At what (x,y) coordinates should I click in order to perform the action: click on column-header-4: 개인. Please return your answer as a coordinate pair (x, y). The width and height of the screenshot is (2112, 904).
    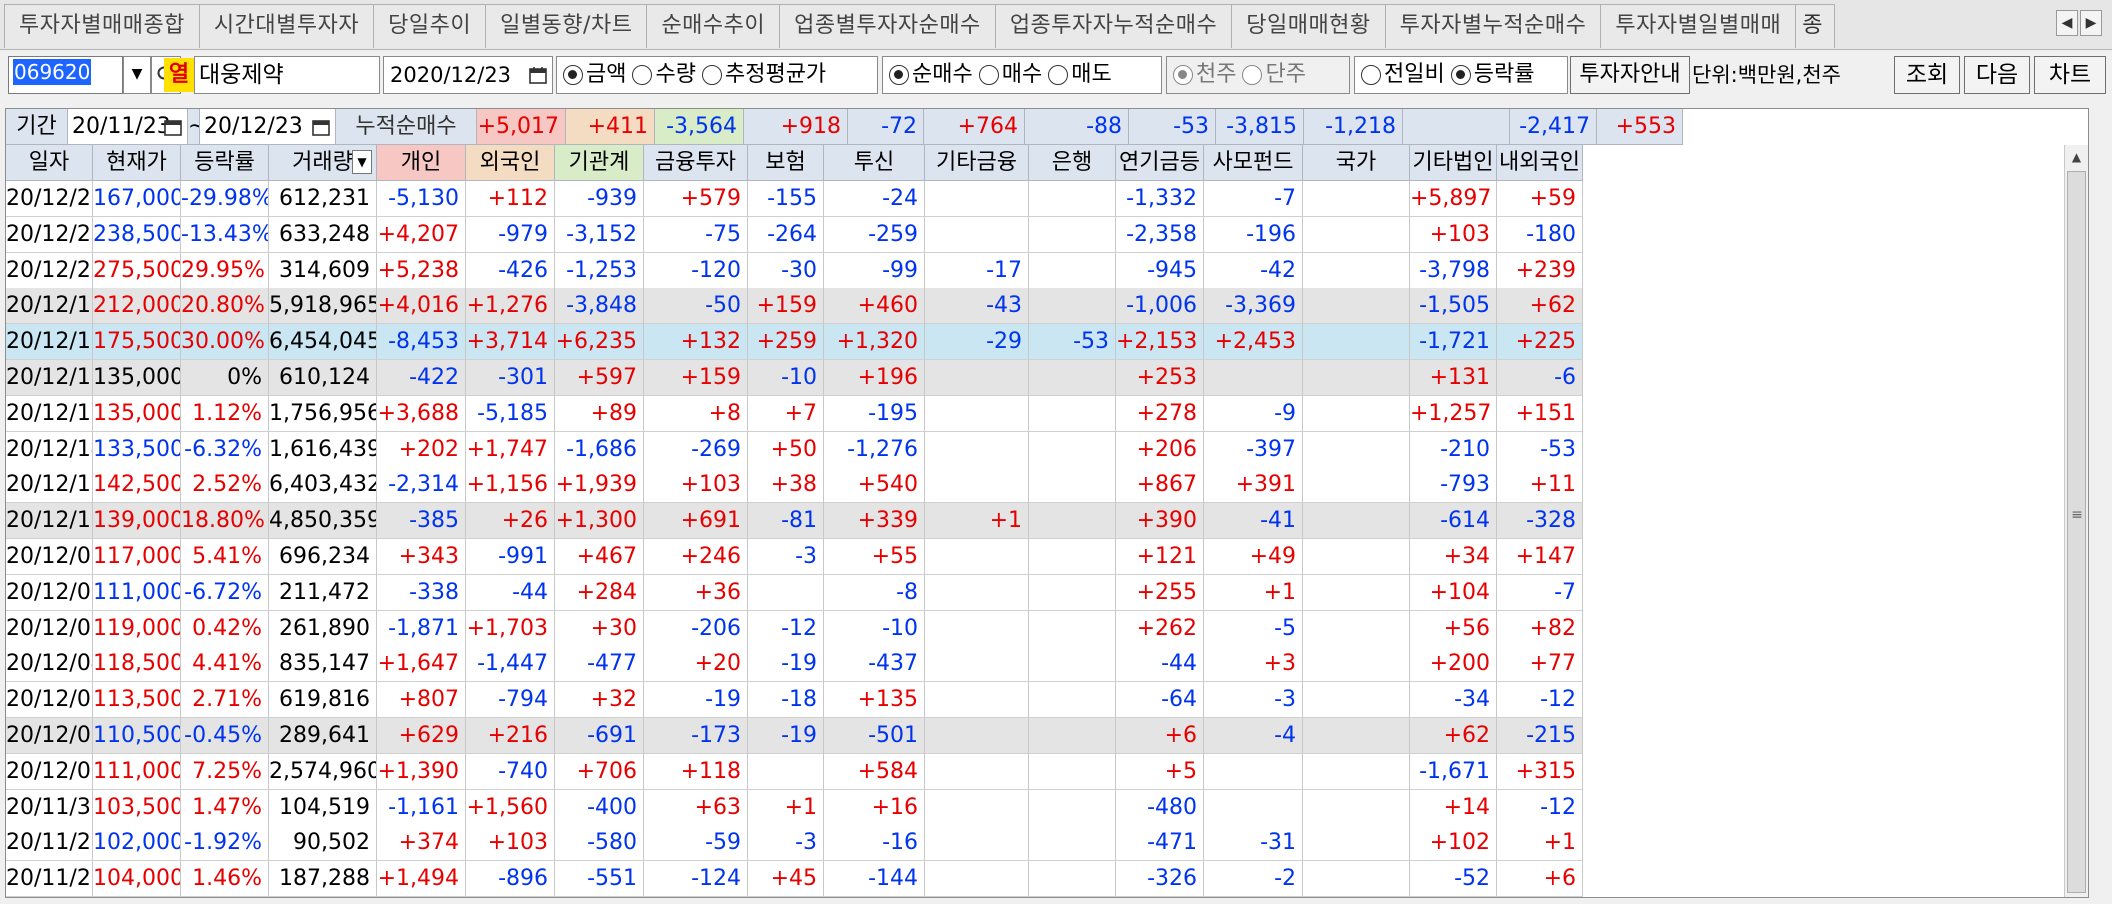
    Looking at the image, I should click on (421, 163).